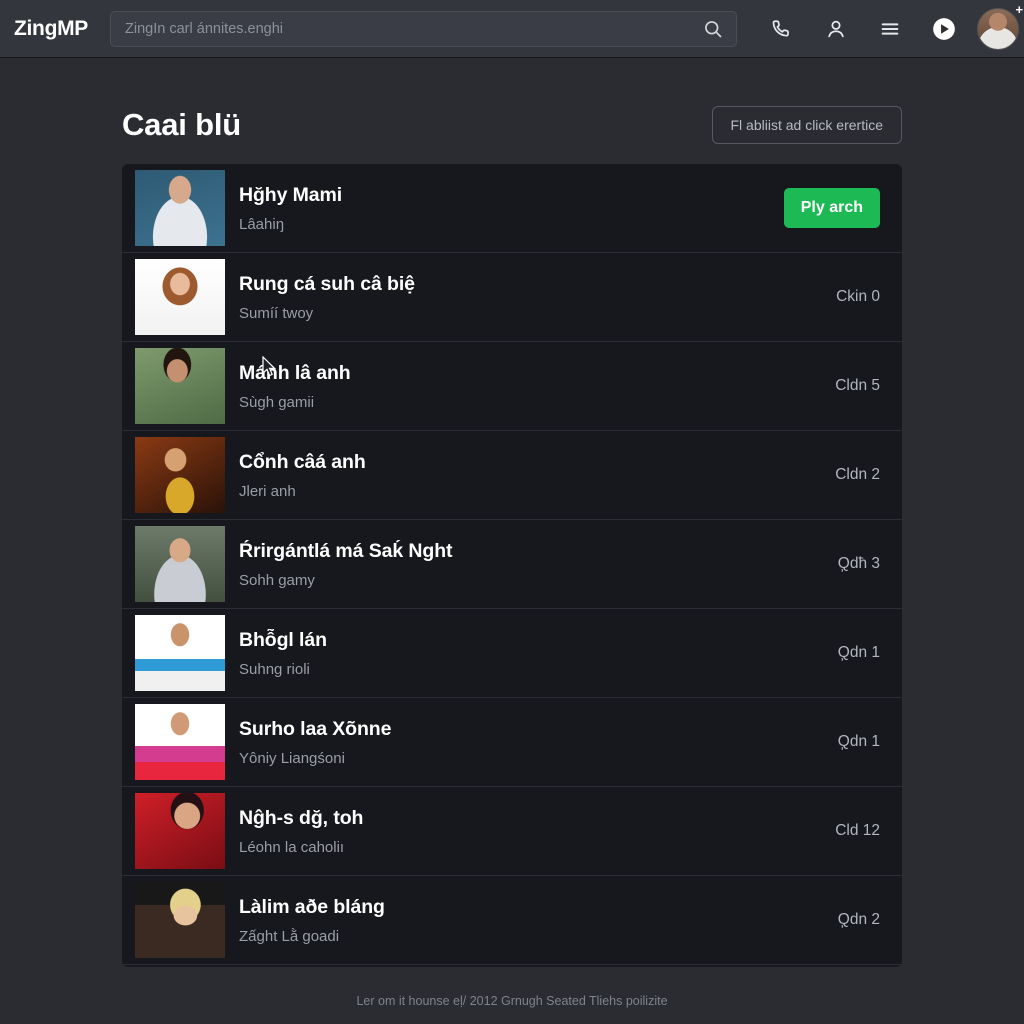 This screenshot has width=1024, height=1024. I want to click on song-subtitle: Sohh gamy, so click(277, 580).